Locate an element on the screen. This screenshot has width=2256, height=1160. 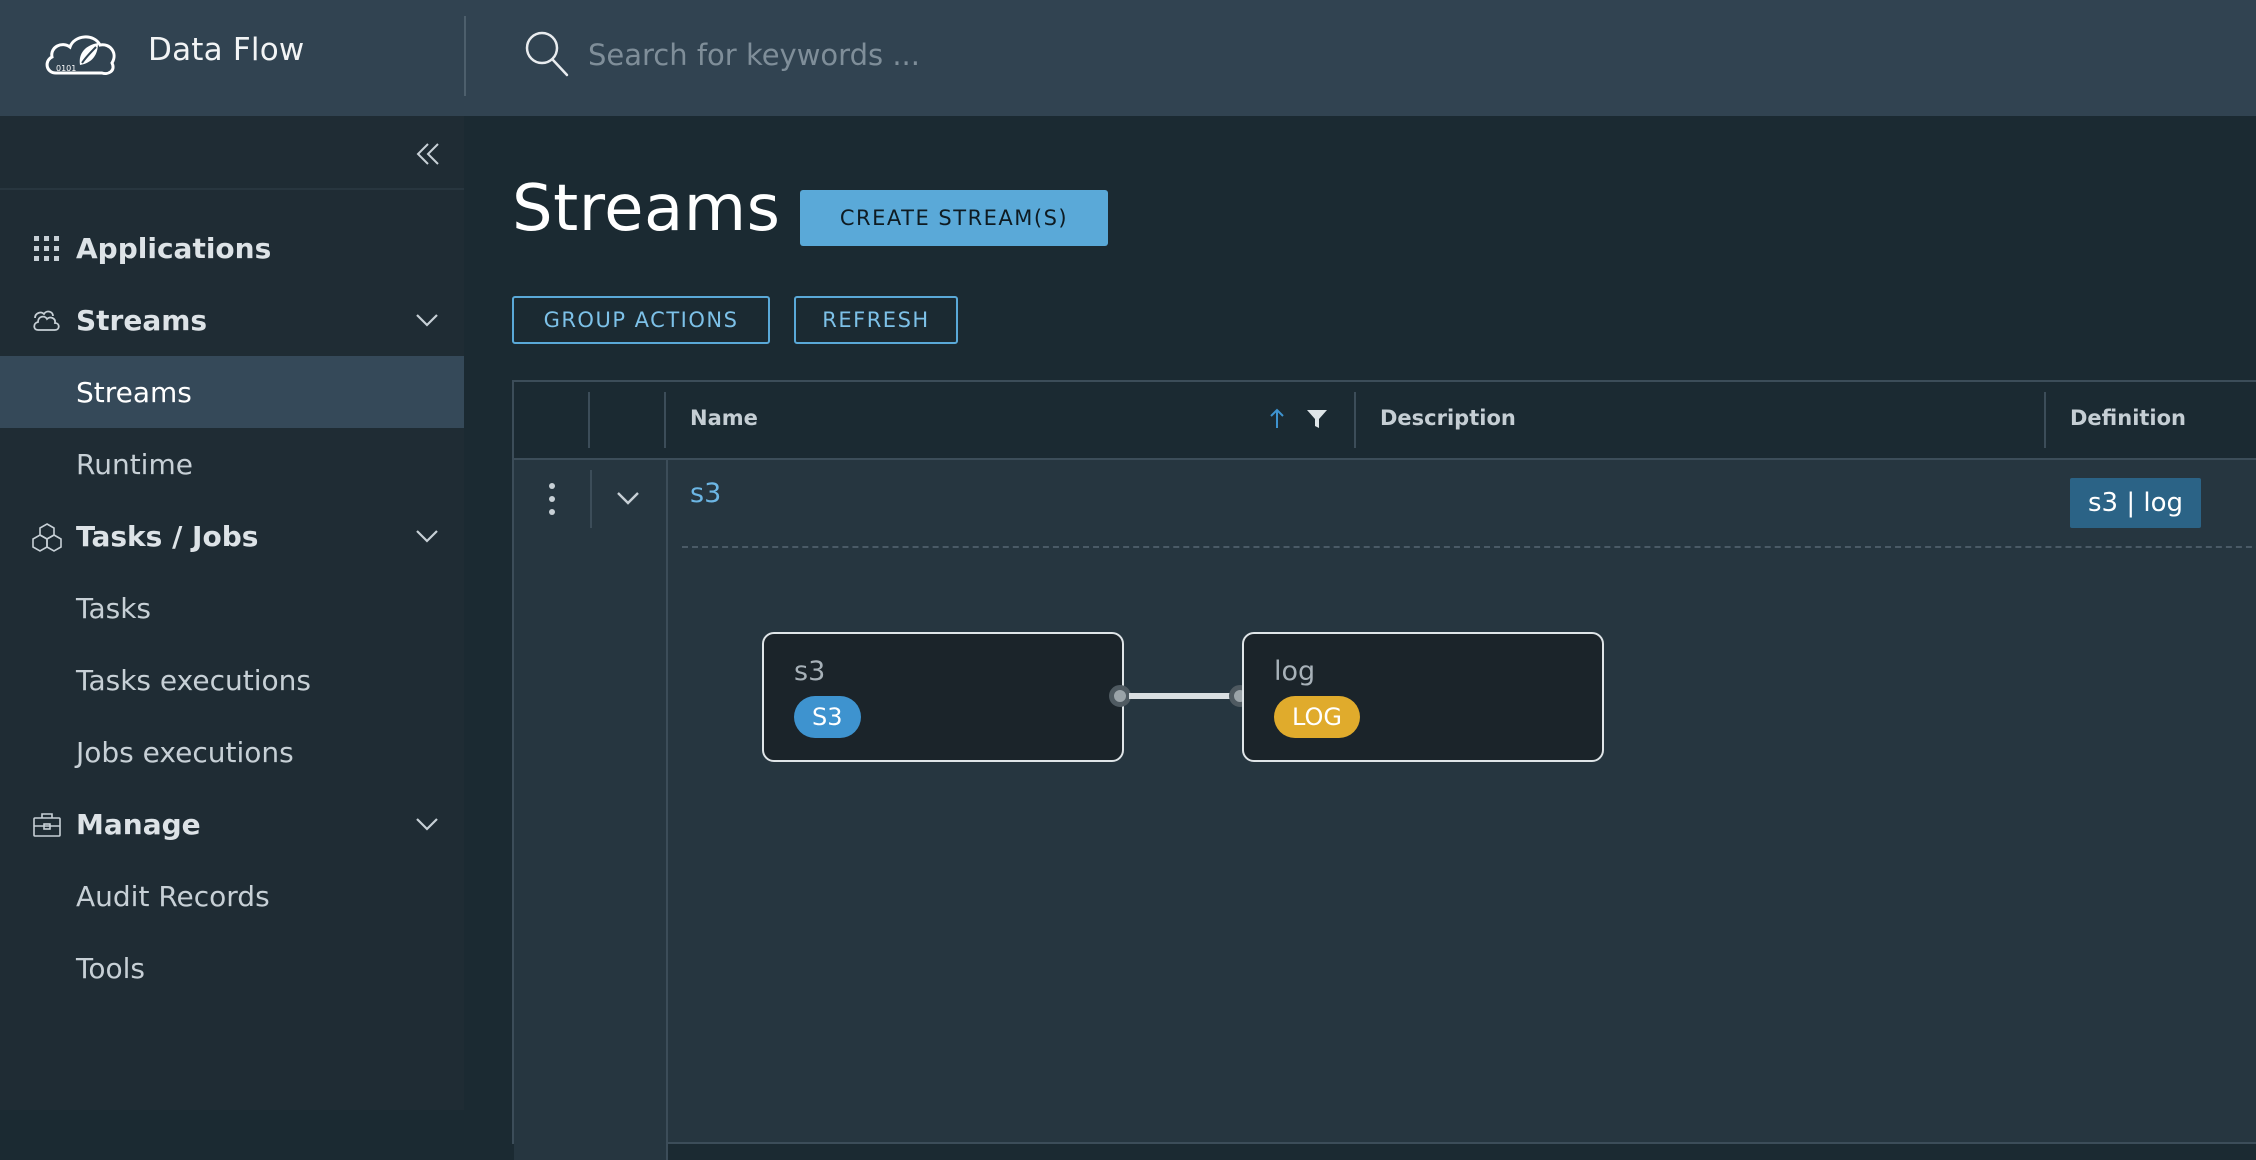
briefcase-icon is located at coordinates (47, 825).